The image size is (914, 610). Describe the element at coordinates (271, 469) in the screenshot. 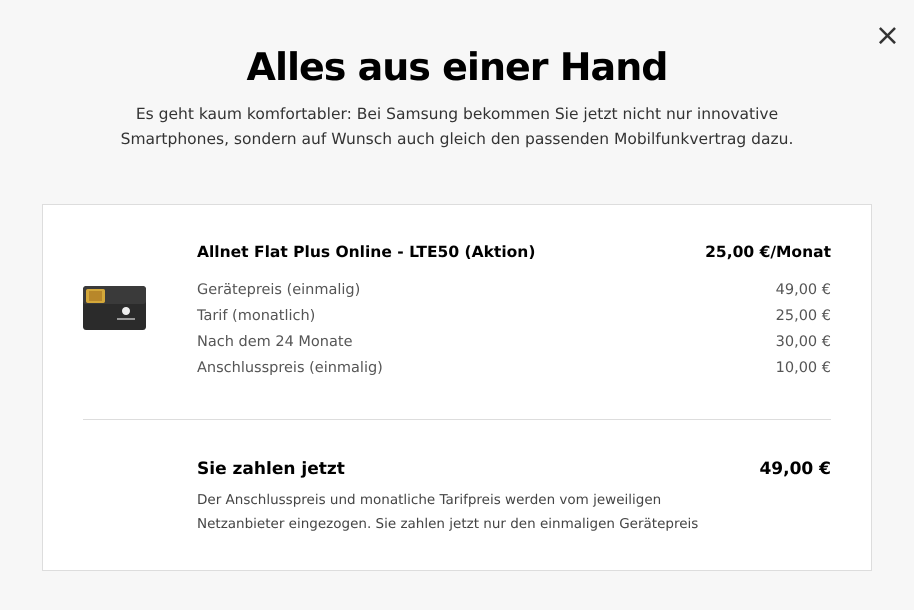

I see `total-label: Sie zahlen jetzt` at that location.